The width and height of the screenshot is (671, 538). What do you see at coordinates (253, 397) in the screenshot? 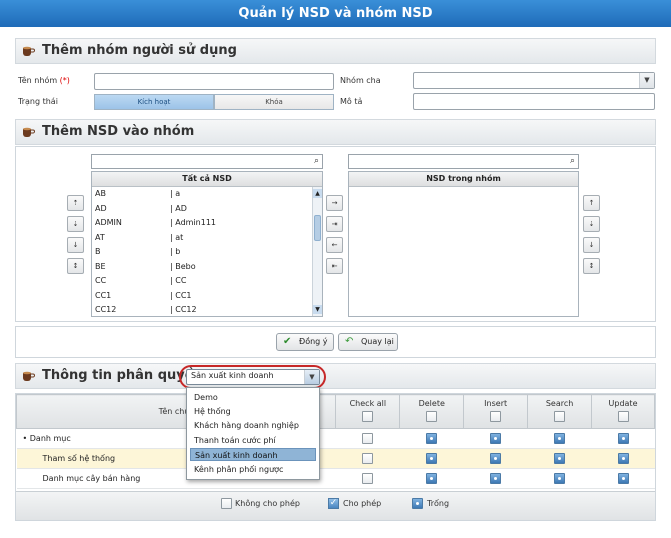
I see `module-option-demo: Demo` at bounding box center [253, 397].